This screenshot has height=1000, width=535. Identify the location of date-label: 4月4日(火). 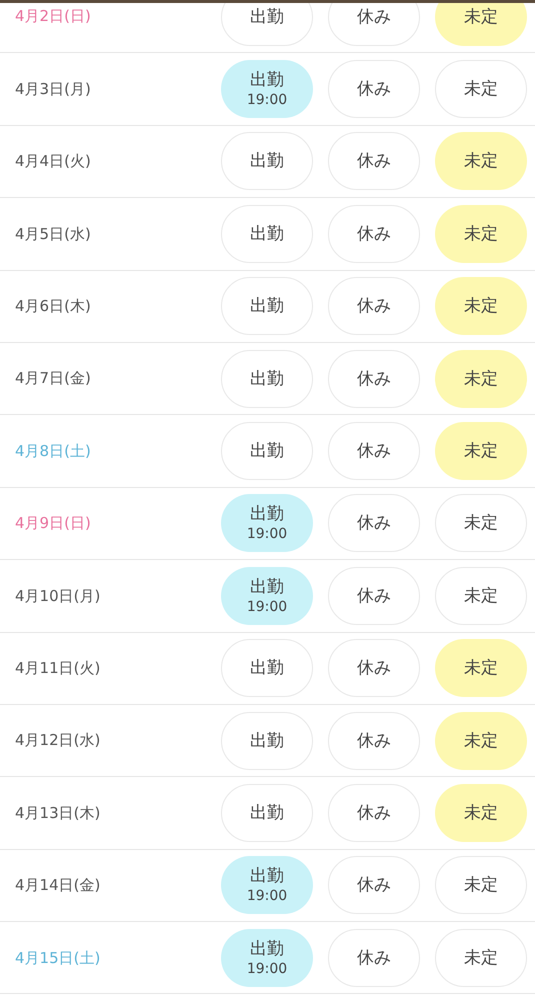
(53, 161).